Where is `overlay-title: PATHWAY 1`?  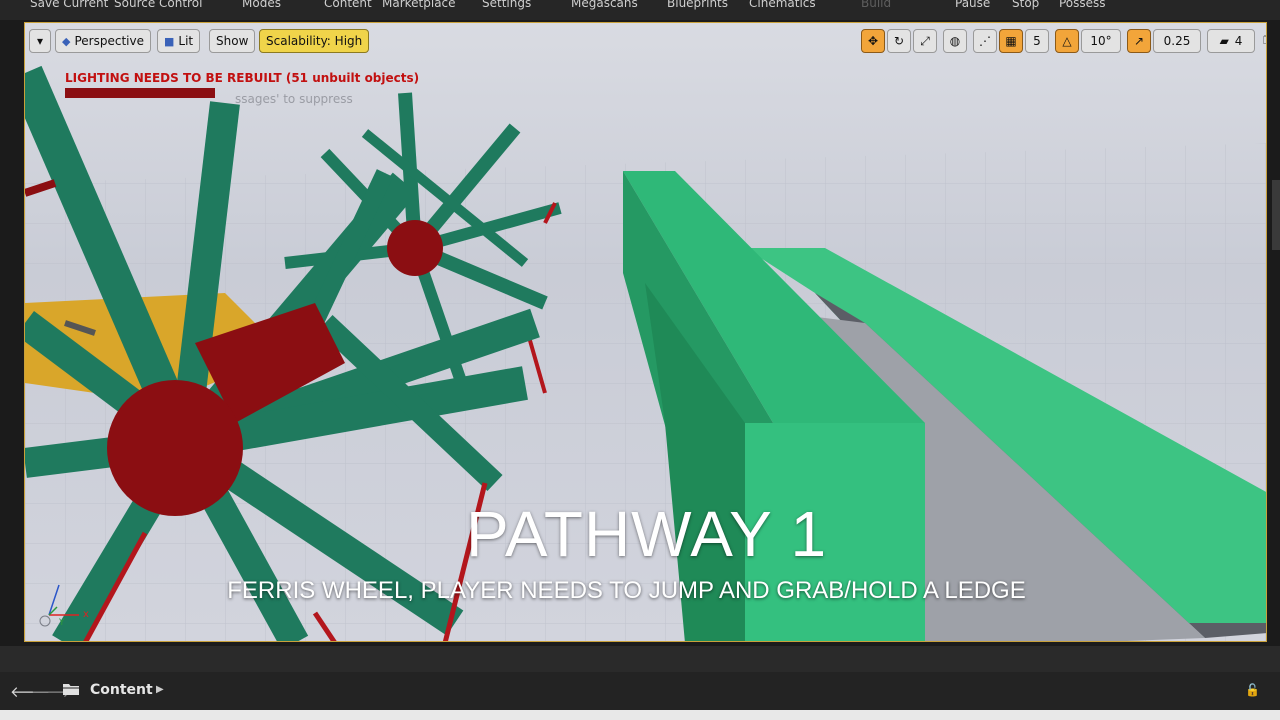
overlay-title: PATHWAY 1 is located at coordinates (646, 534).